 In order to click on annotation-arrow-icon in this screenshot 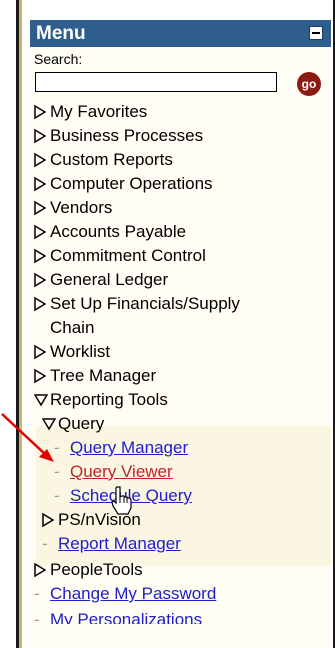, I will do `click(27, 437)`.